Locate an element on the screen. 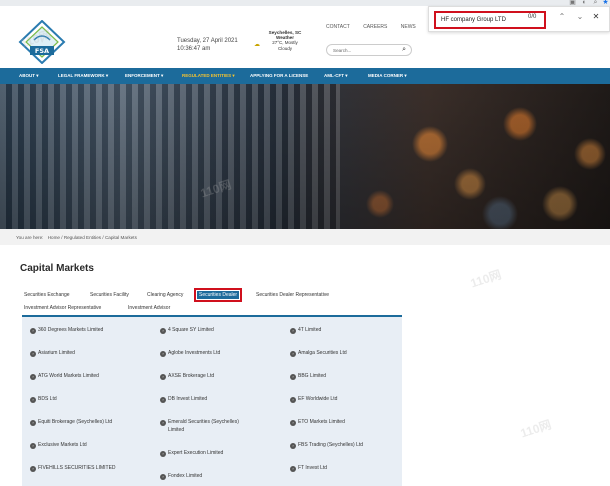  breadcrumb-capital-markets: Capital Markets is located at coordinates (120, 237).